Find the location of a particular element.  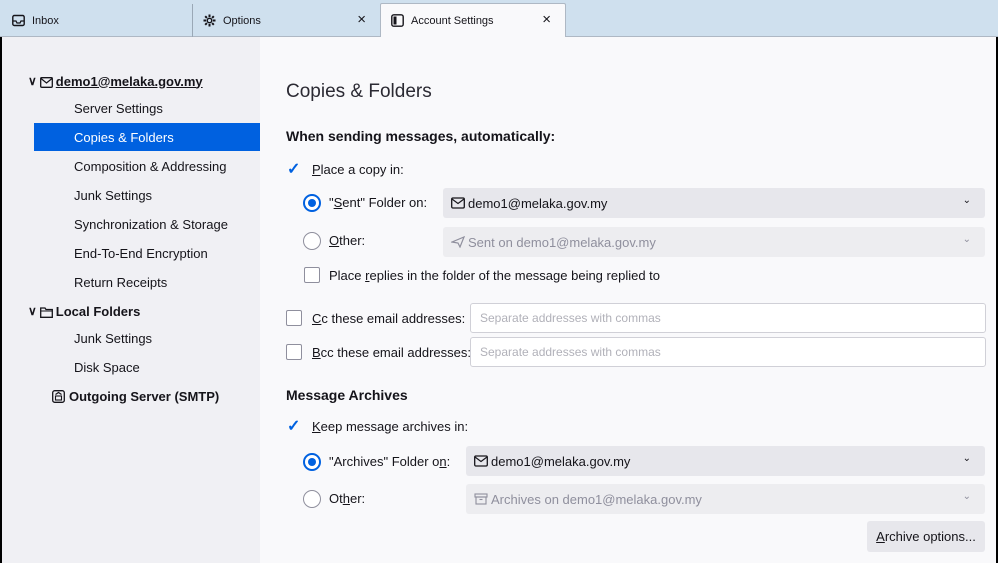

inbox-icon is located at coordinates (18, 20).